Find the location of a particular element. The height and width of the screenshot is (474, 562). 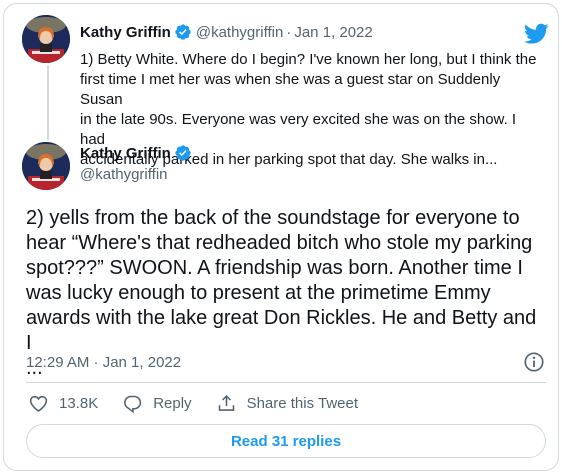

share-button: Share this Tweet is located at coordinates (287, 403).